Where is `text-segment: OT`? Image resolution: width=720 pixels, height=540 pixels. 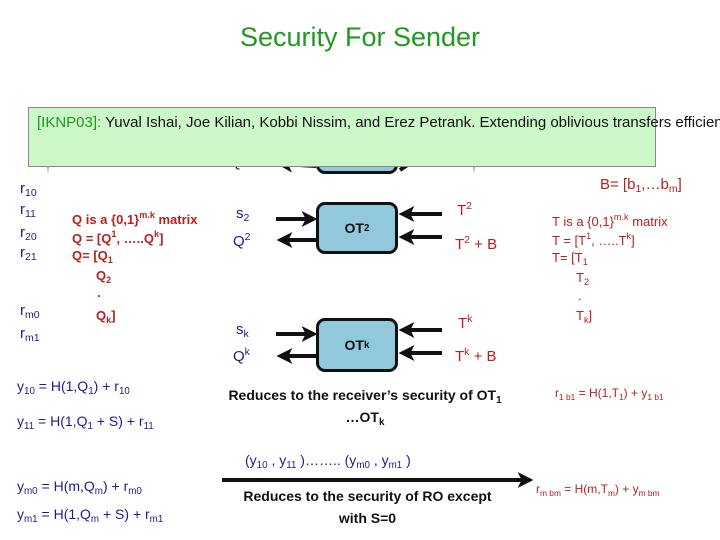
text-segment: OT is located at coordinates (354, 345).